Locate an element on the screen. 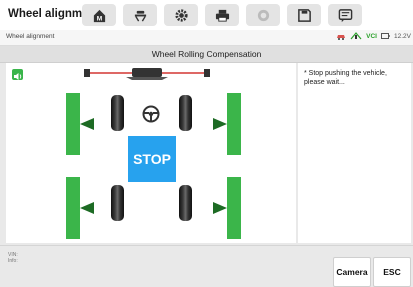  battery-icon is located at coordinates (385, 36).